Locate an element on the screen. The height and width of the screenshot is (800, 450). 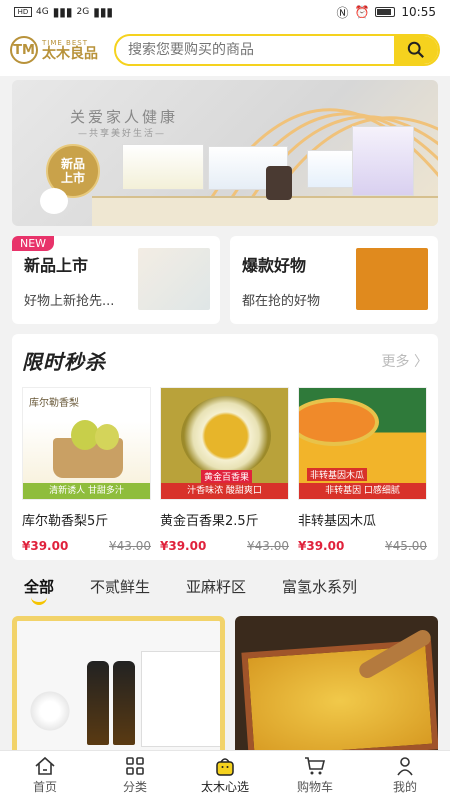
search-input is located at coordinates (255, 50).